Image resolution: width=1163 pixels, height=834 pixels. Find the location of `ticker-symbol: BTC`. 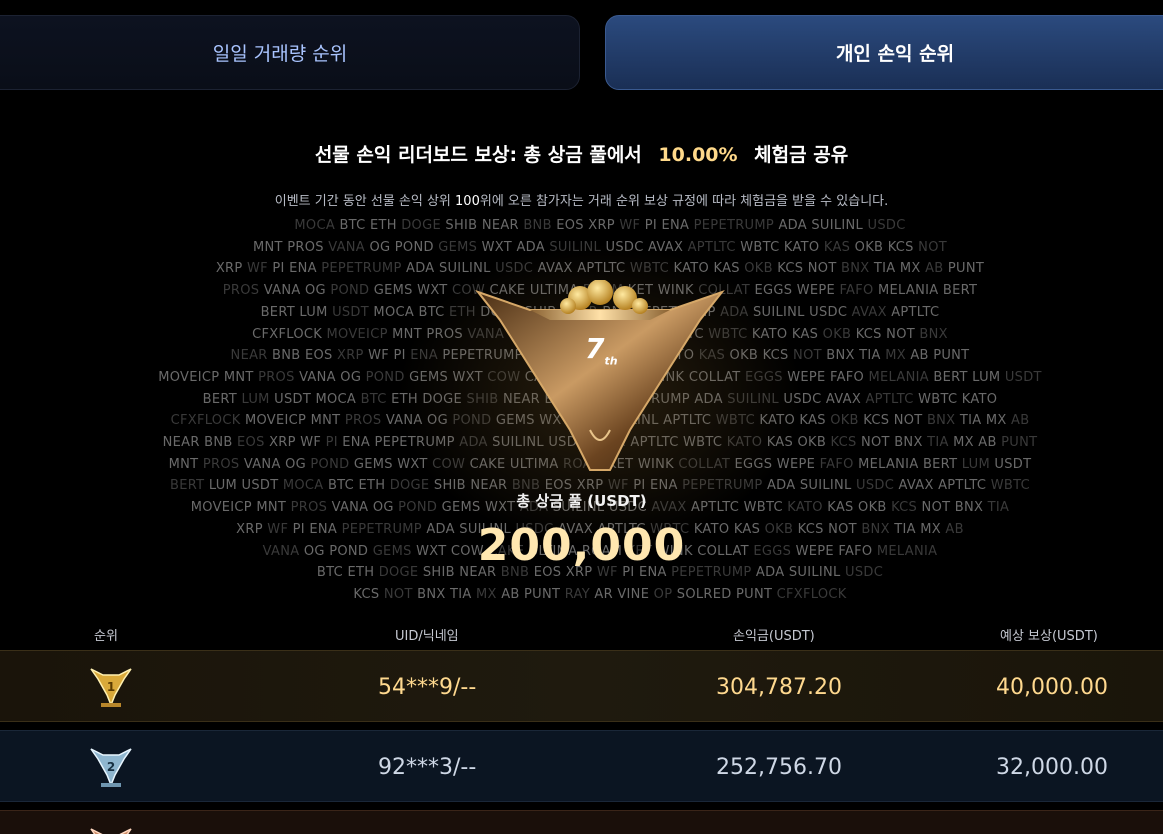

ticker-symbol: BTC is located at coordinates (354, 225).